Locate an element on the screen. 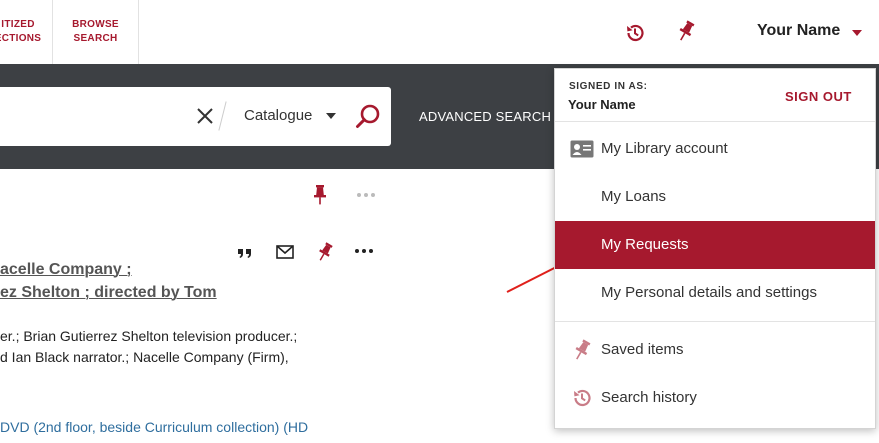  menu-item-saved-items: Saved items is located at coordinates (715, 350).